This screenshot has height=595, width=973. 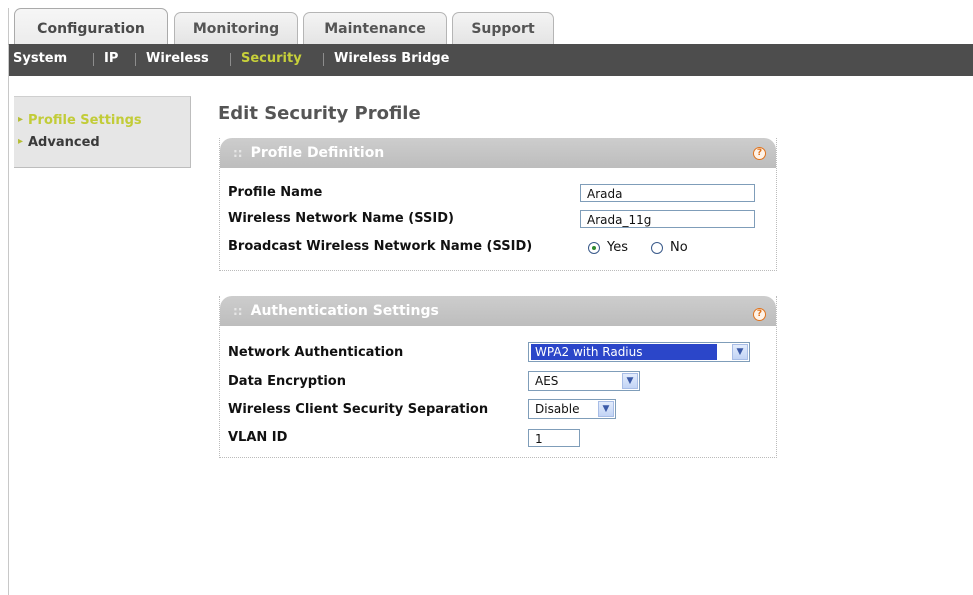 What do you see at coordinates (358, 409) in the screenshot?
I see `client-separation-label: Wireless Client Security Separation` at bounding box center [358, 409].